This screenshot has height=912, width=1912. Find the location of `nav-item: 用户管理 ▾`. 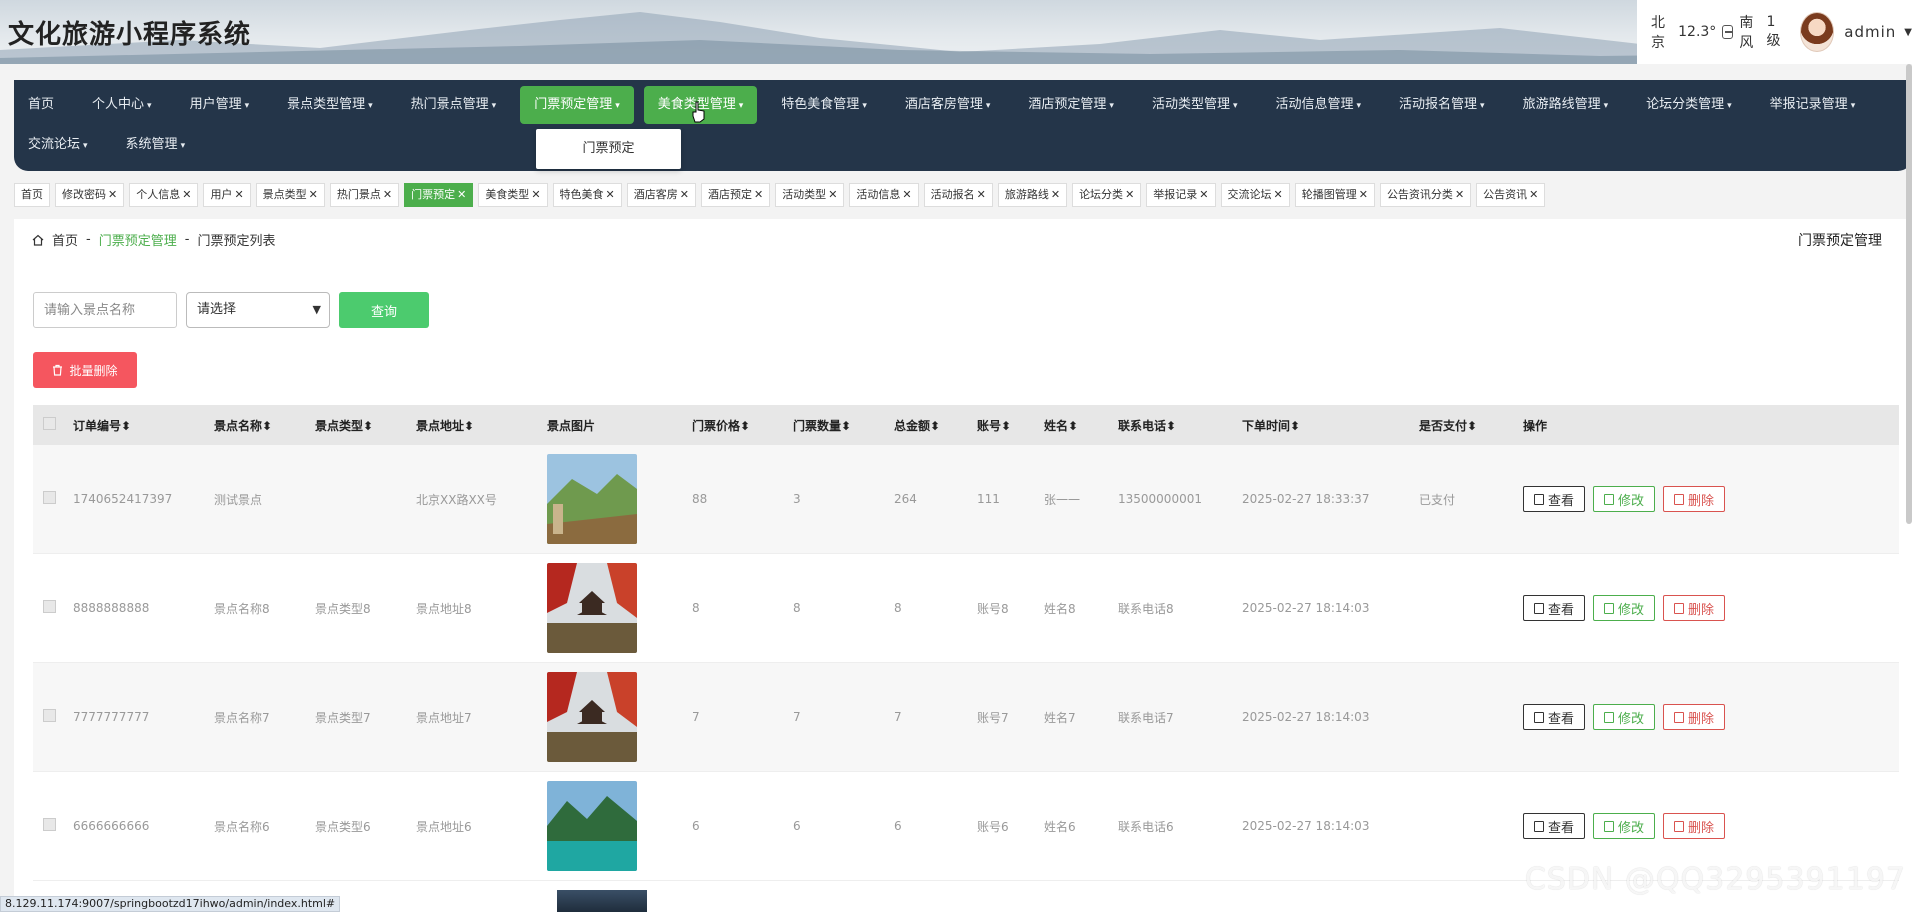

nav-item: 用户管理 ▾ is located at coordinates (220, 105).